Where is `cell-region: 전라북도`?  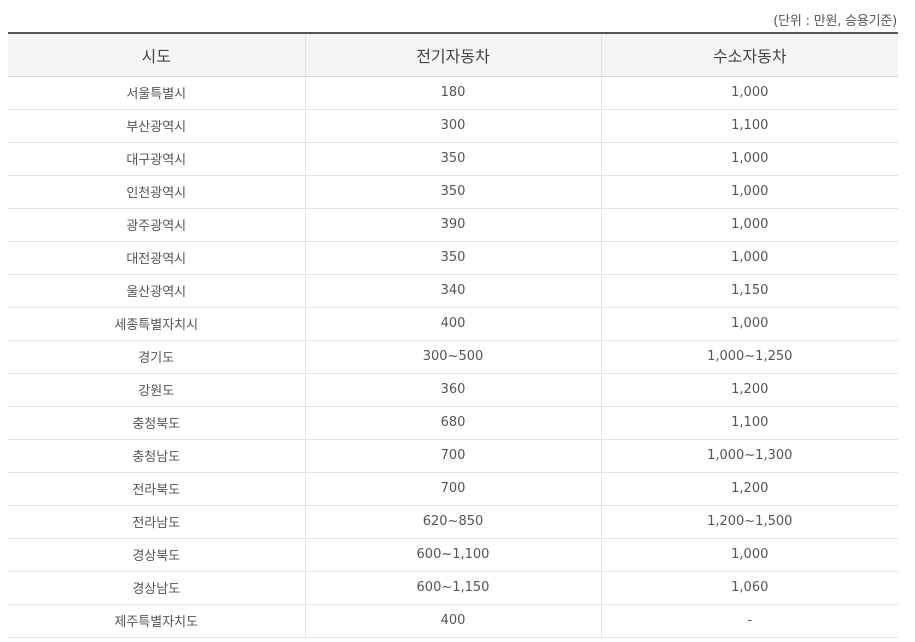 cell-region: 전라북도 is located at coordinates (156, 489).